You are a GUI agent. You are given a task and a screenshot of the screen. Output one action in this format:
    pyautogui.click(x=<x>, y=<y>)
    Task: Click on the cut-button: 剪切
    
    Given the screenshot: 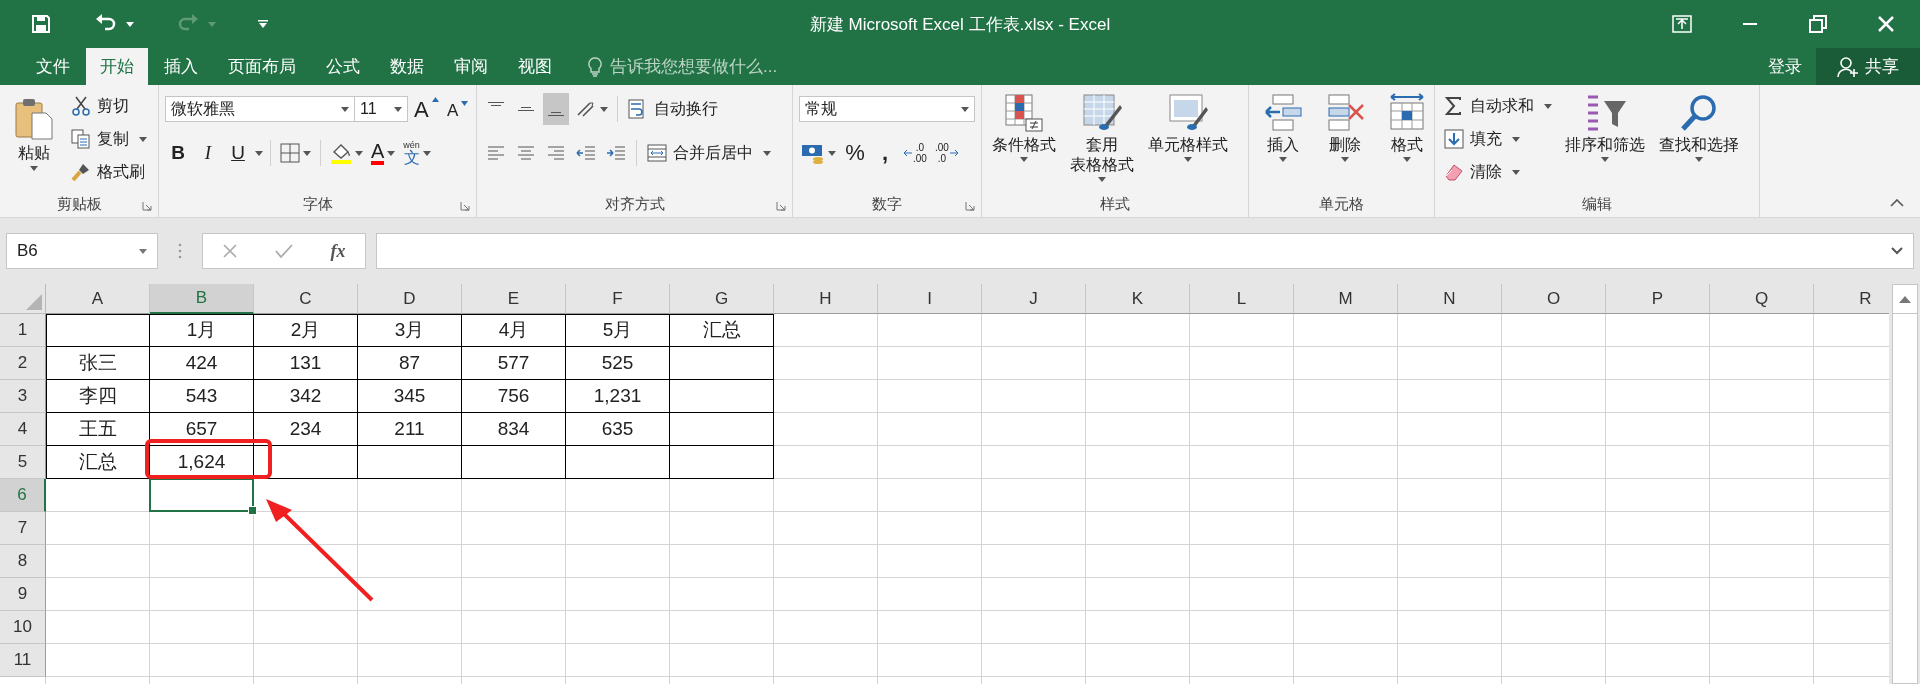 What is the action you would take?
    pyautogui.click(x=109, y=106)
    